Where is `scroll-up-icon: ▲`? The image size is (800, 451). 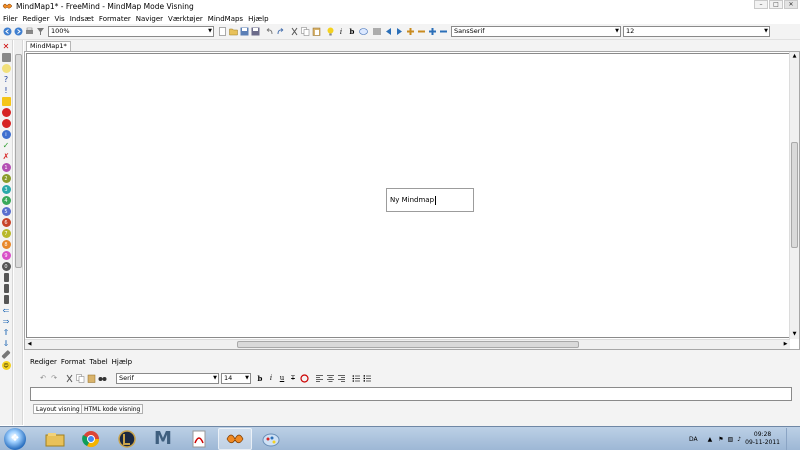 scroll-up-icon: ▲ is located at coordinates (794, 56).